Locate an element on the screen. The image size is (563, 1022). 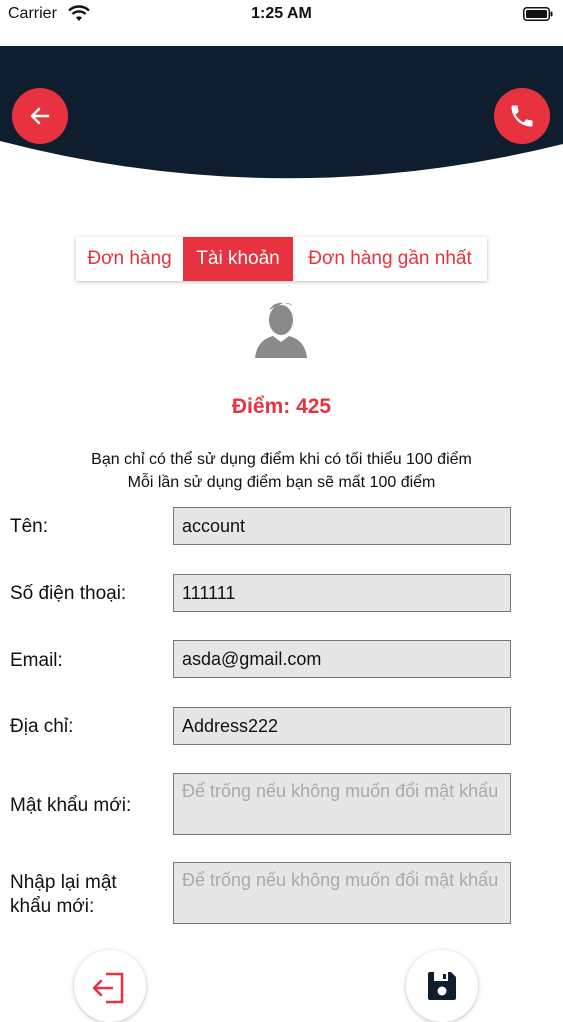
call-button is located at coordinates (522, 116).